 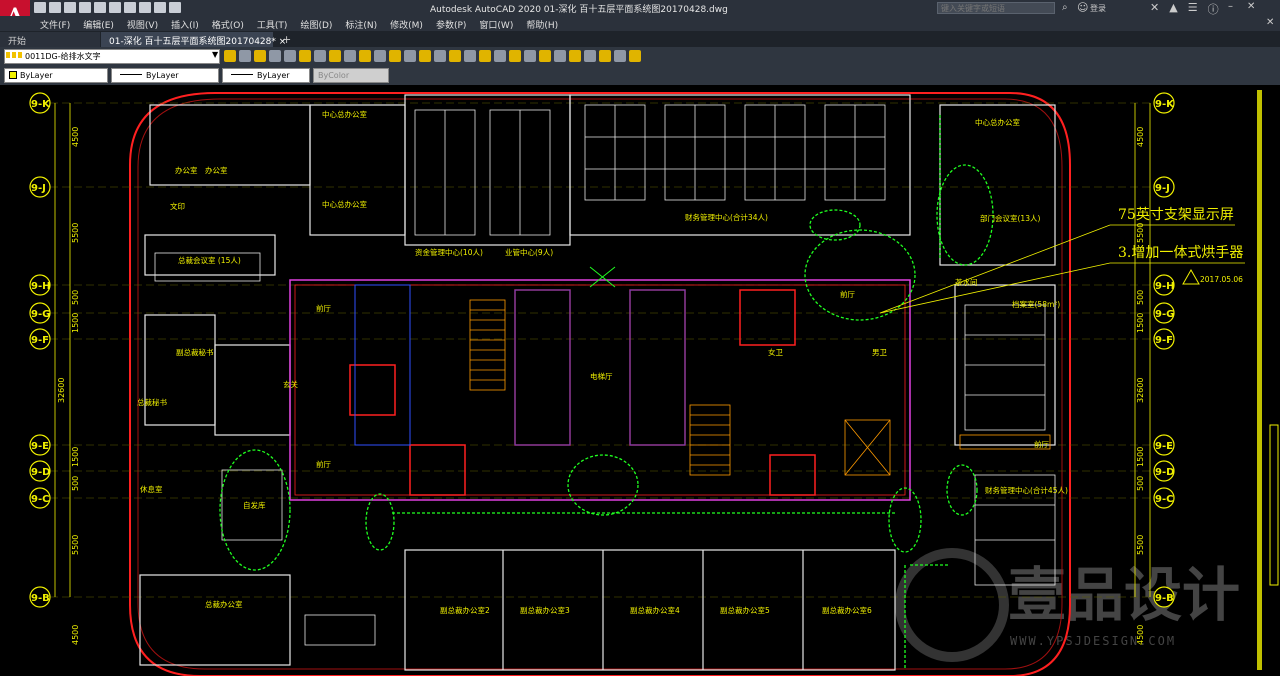 What do you see at coordinates (640, 39) in the screenshot?
I see `document-tabs: 开始 01-深化 百十五层平面系统图20170428* × +` at bounding box center [640, 39].